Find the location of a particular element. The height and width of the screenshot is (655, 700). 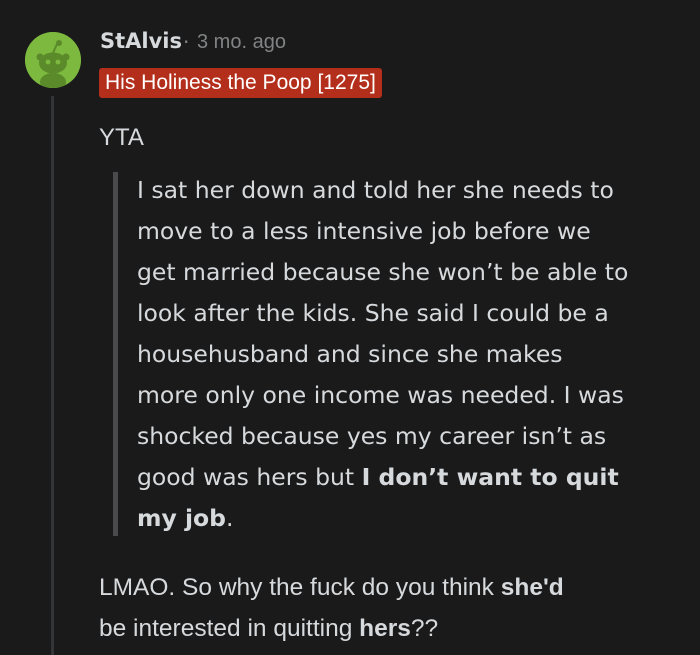

quote-text: . is located at coordinates (230, 518).